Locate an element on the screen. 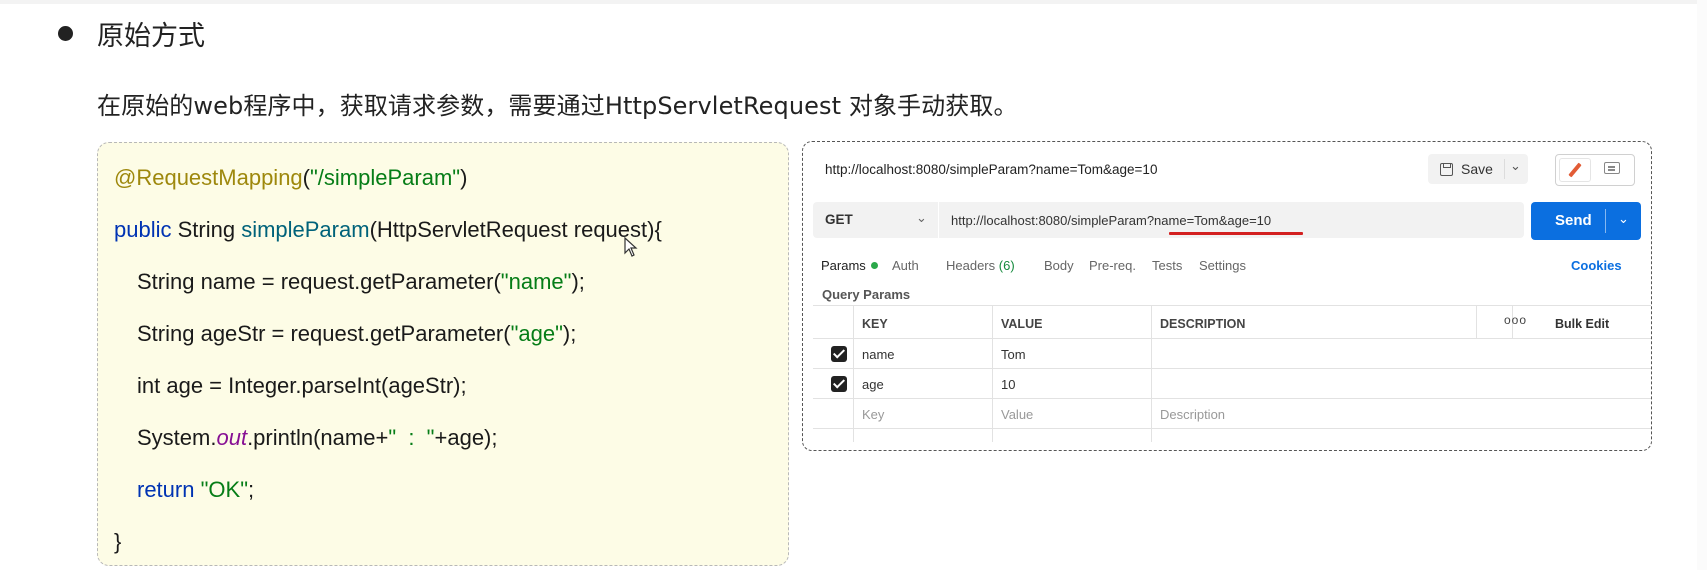 The image size is (1707, 570). tab-label: Params is located at coordinates (843, 265).